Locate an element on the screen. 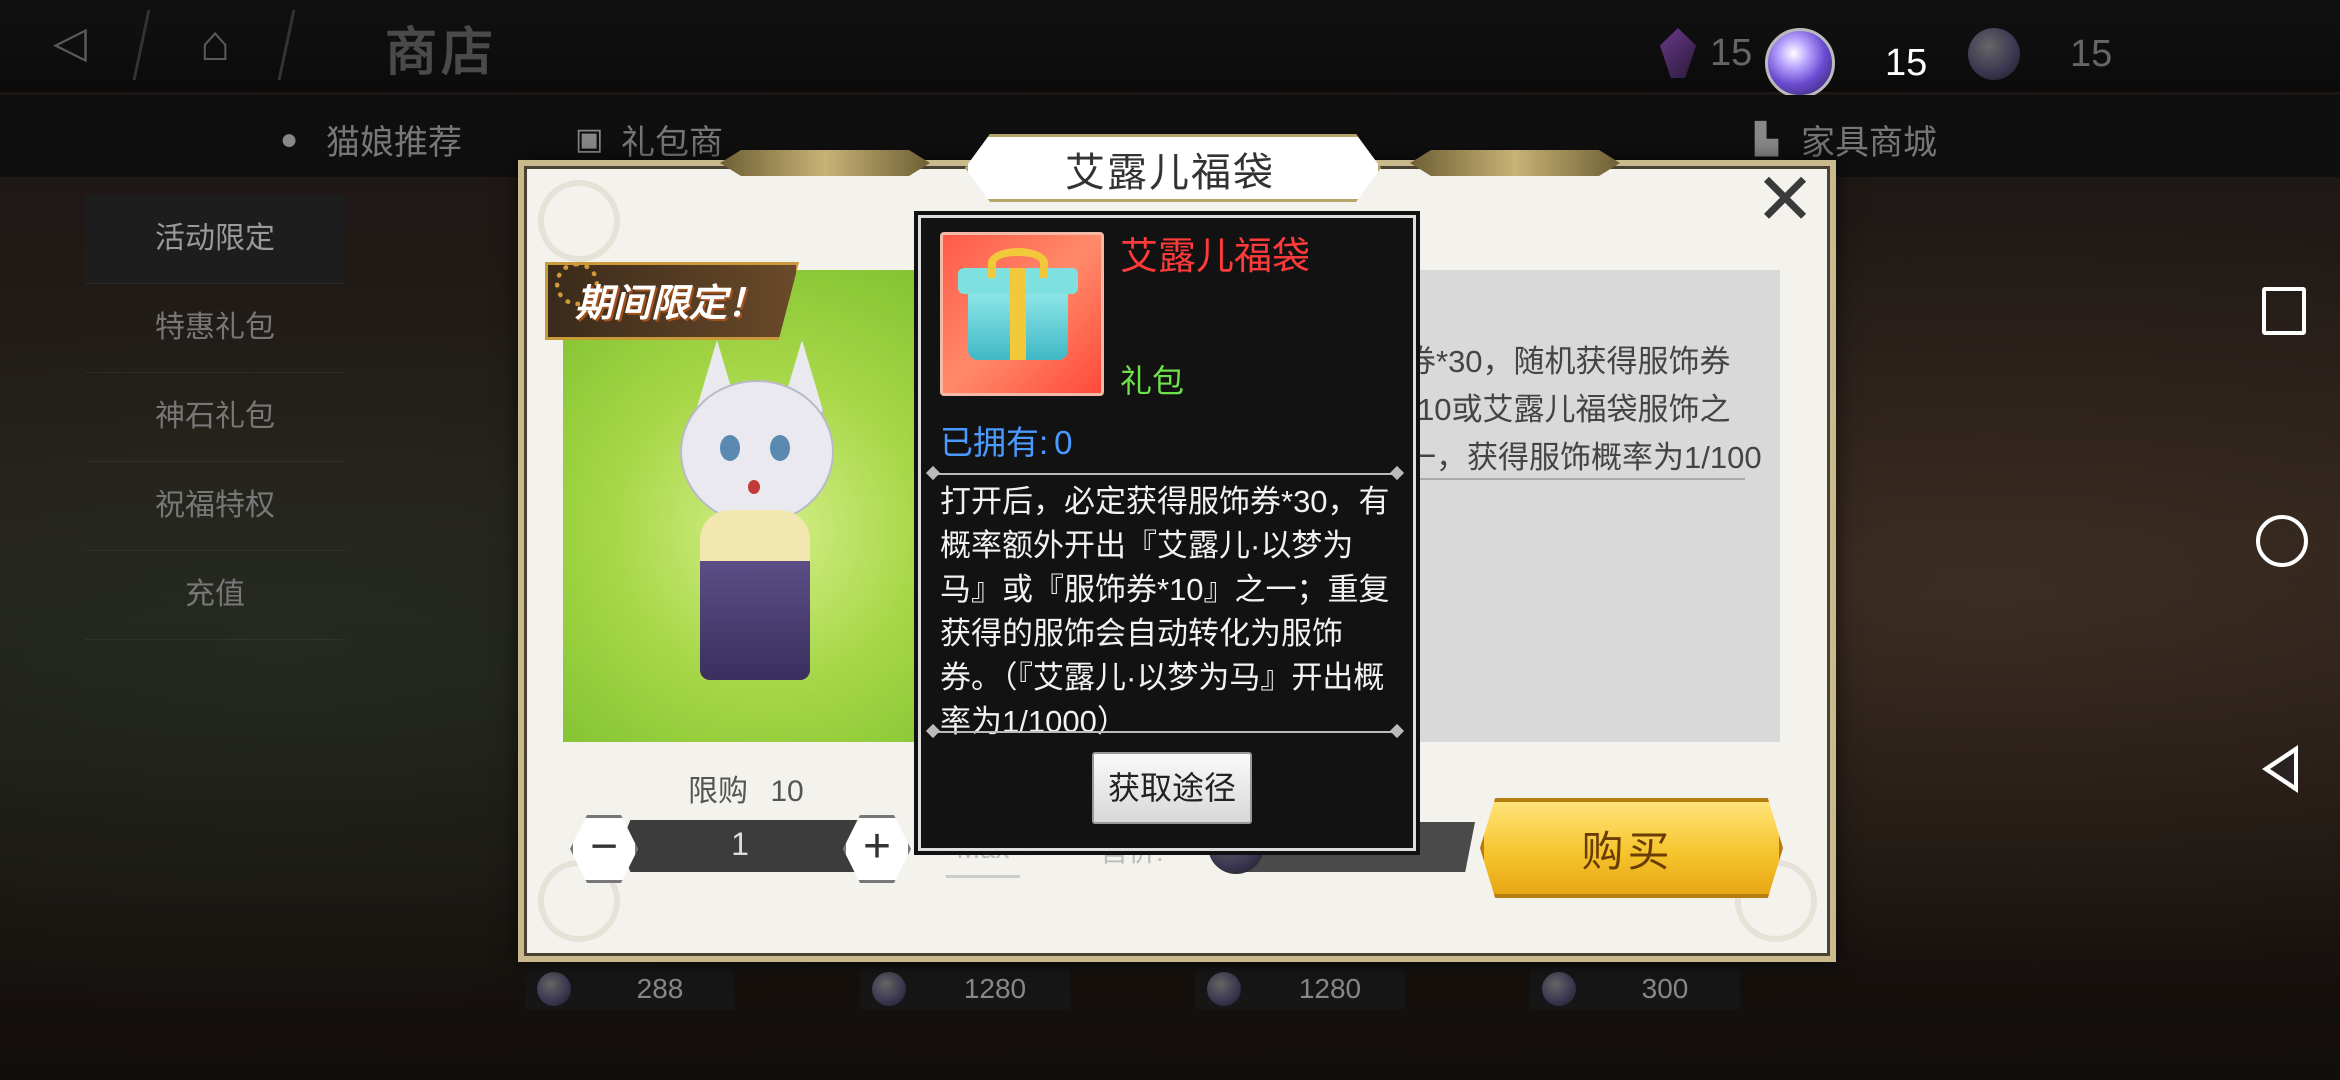 Image resolution: width=2340 pixels, height=1080 pixels. item-price: 288 is located at coordinates (630, 989).